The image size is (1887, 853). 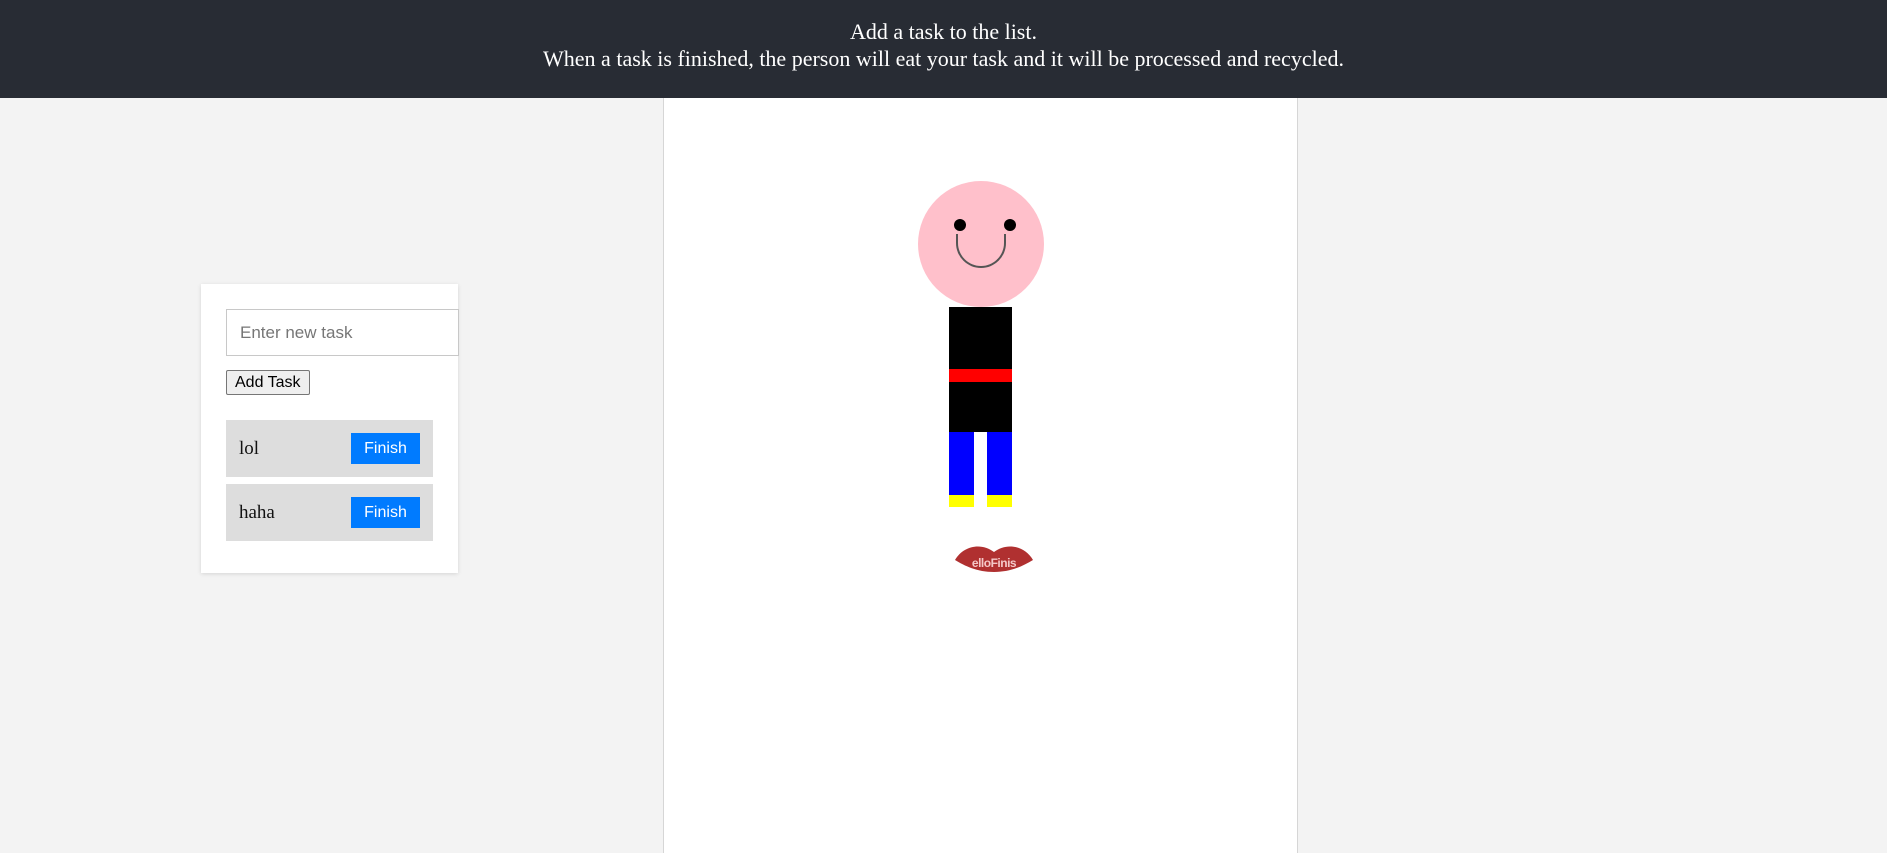 I want to click on add-task-button: Add Task, so click(x=268, y=382).